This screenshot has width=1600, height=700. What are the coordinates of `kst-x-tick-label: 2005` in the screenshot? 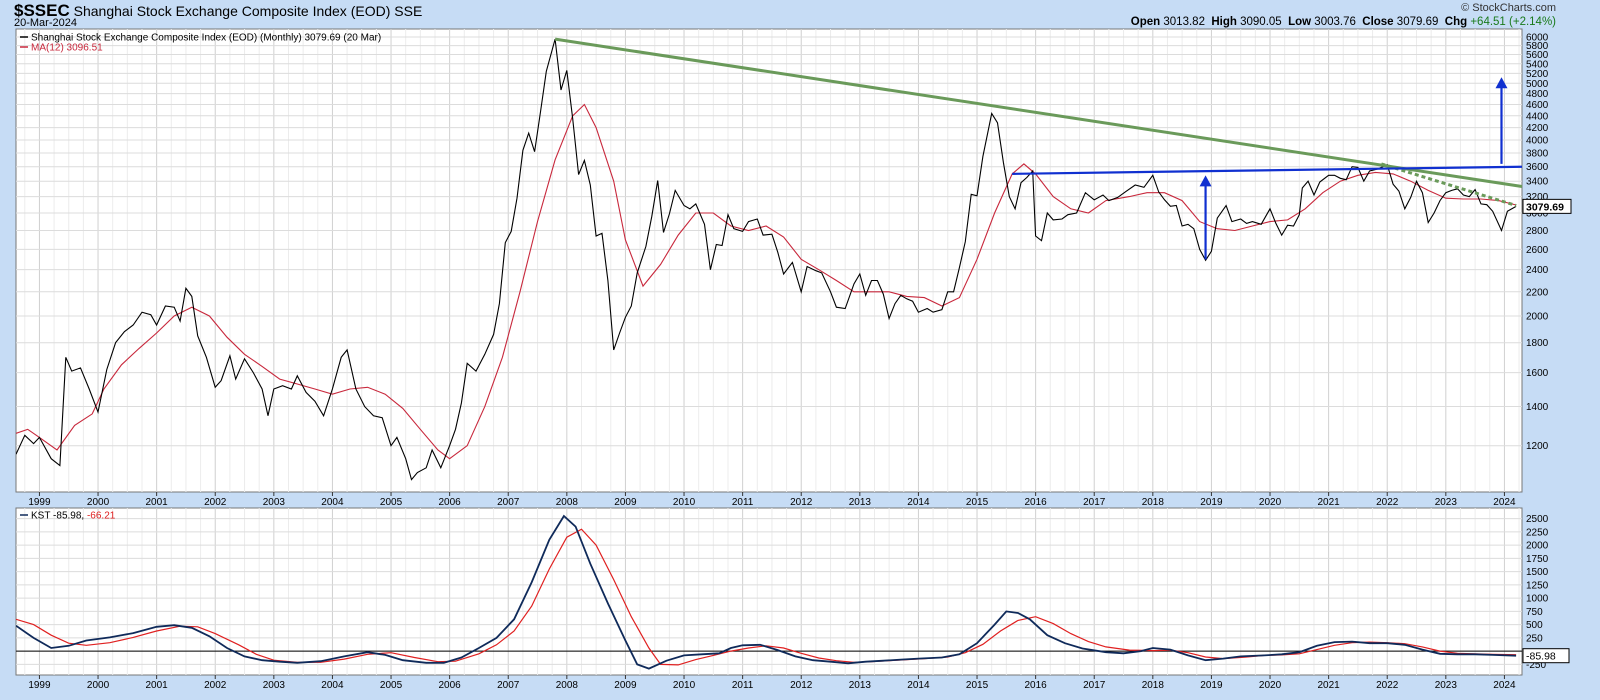 It's located at (391, 685).